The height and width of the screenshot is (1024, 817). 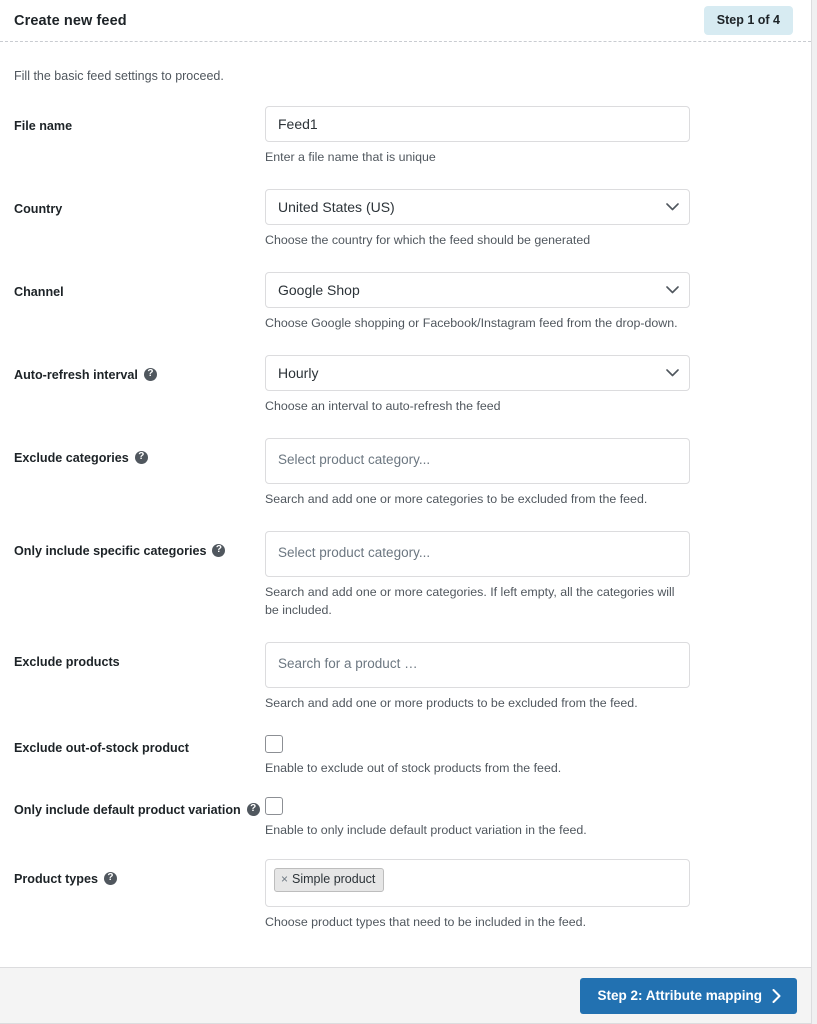 I want to click on label-default-variation: Only include default product variation ?, so click(x=139, y=808).